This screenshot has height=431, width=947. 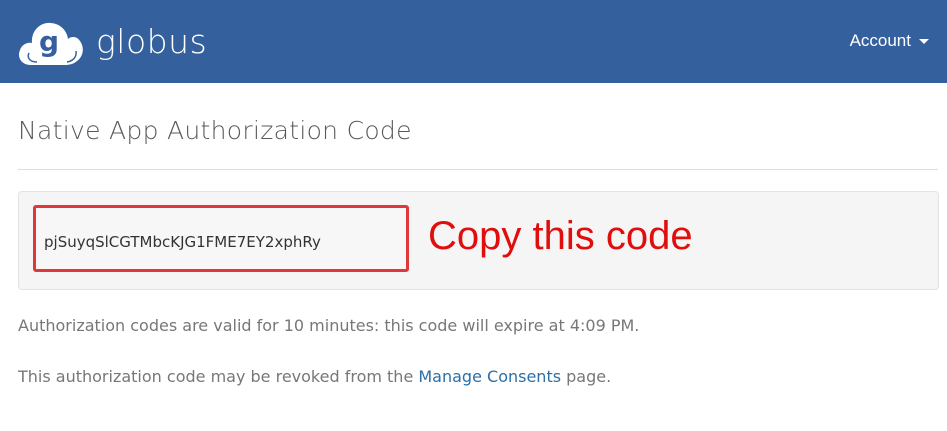 What do you see at coordinates (215, 130) in the screenshot?
I see `page-title: Native App Authorization Code` at bounding box center [215, 130].